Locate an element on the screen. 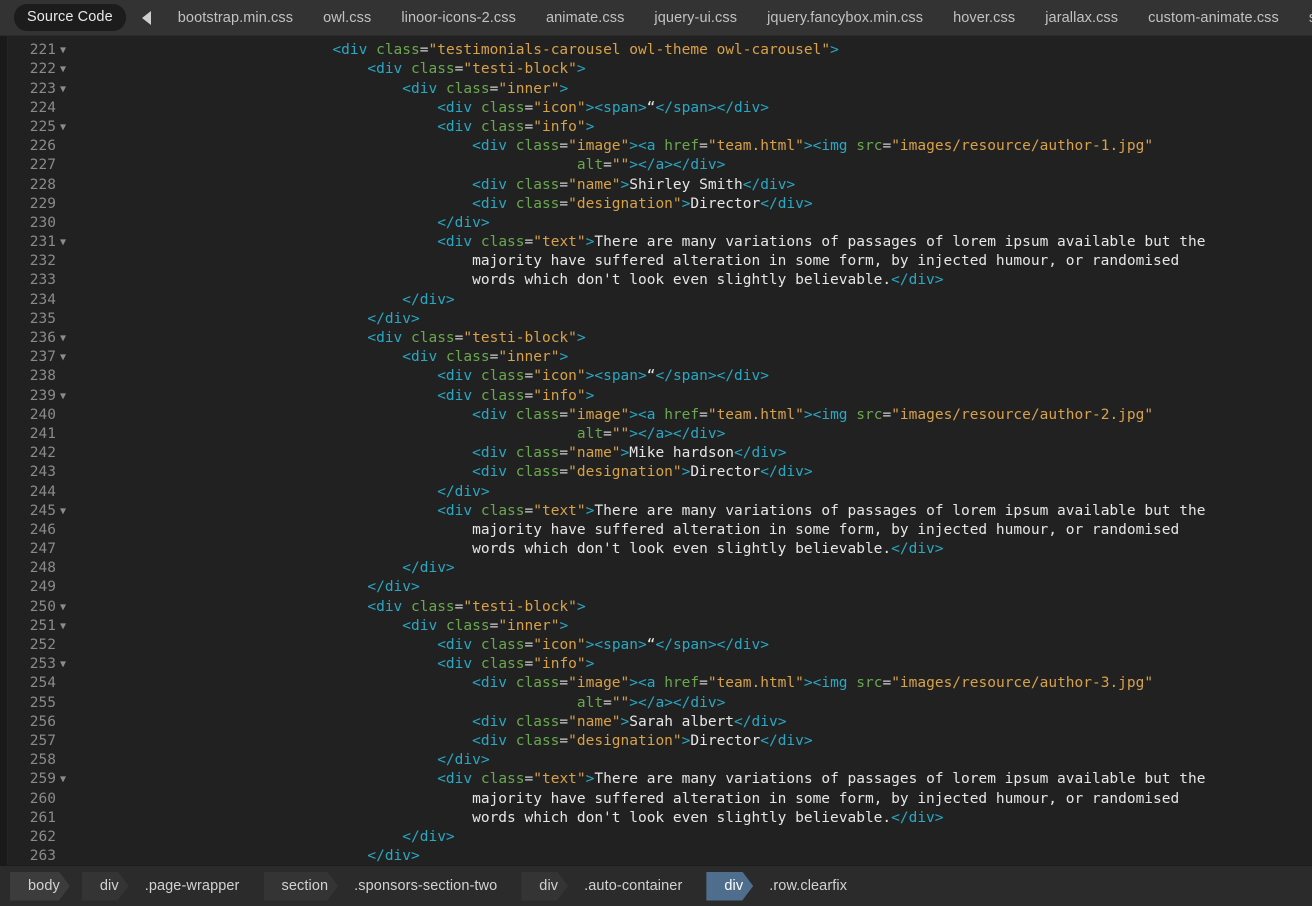  file-tab: linoor-icons-2.css is located at coordinates (458, 18).